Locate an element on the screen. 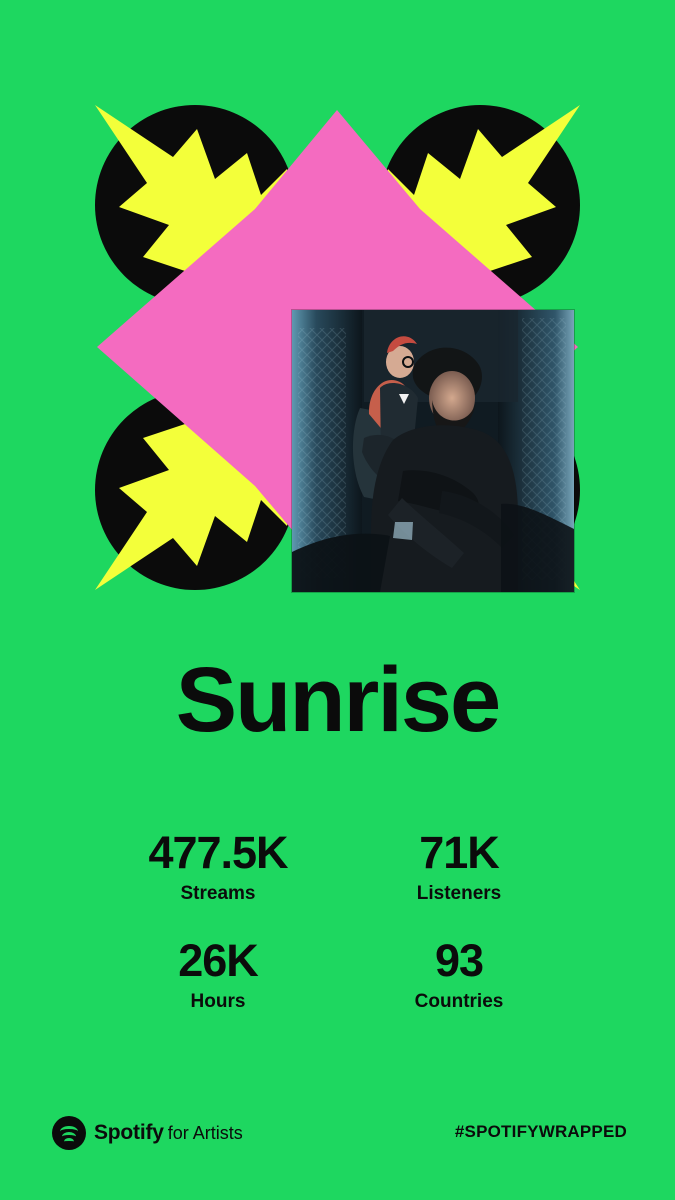  song-title: Sunrise is located at coordinates (338, 700).